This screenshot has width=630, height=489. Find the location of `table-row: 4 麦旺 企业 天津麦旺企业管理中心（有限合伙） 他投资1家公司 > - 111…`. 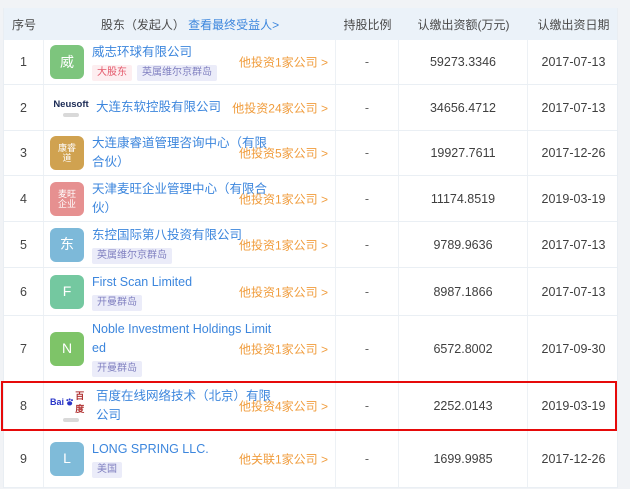

table-row: 4 麦旺 企业 天津麦旺企业管理中心（有限合伙） 他投资1家公司 > - 111… is located at coordinates (310, 199).